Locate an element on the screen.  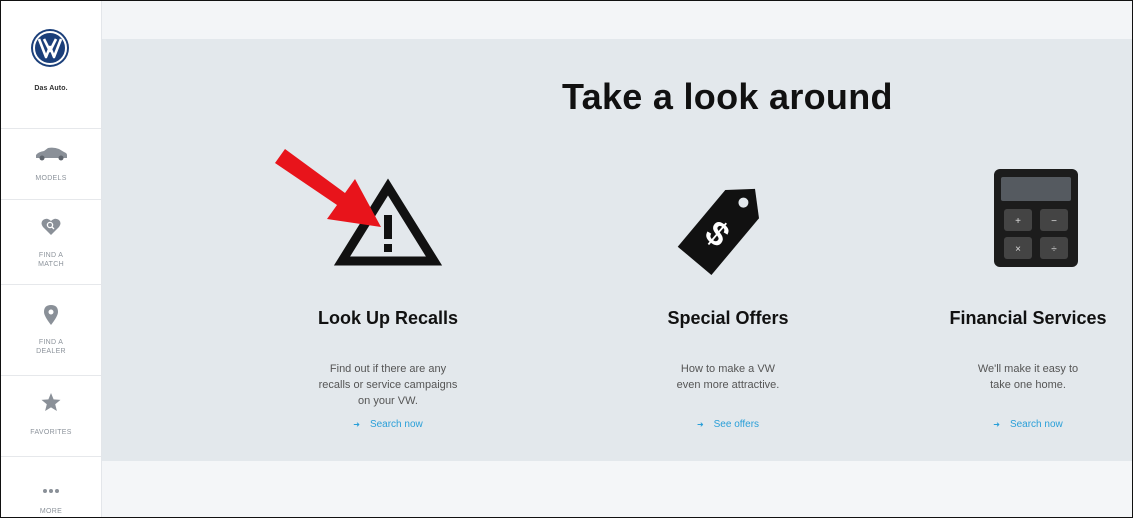
card-description: We'll make it easy to take one home. is located at coordinates (1028, 377).